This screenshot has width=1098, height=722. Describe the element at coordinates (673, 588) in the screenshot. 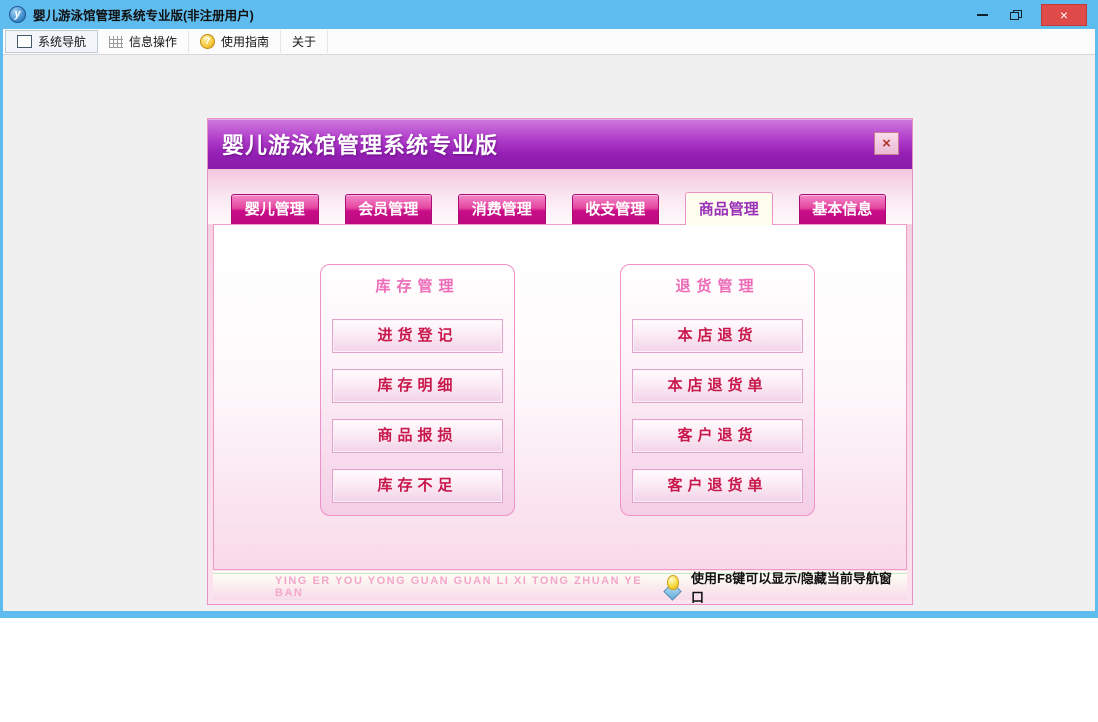

I see `lightbulb-icon` at that location.